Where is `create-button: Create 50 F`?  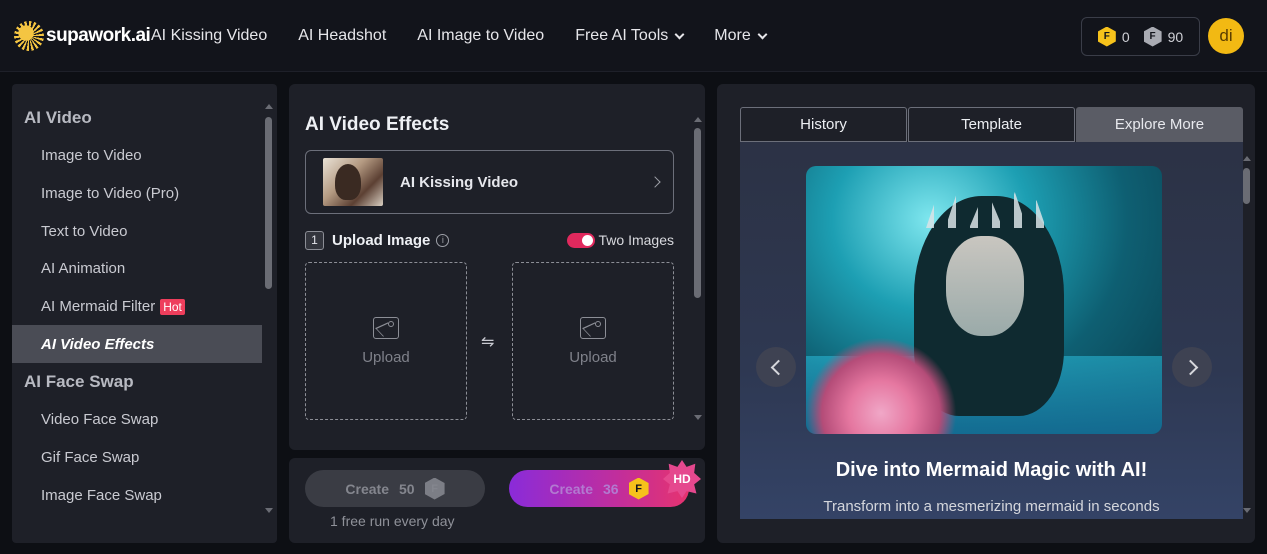
create-button: Create 50 F is located at coordinates (395, 488).